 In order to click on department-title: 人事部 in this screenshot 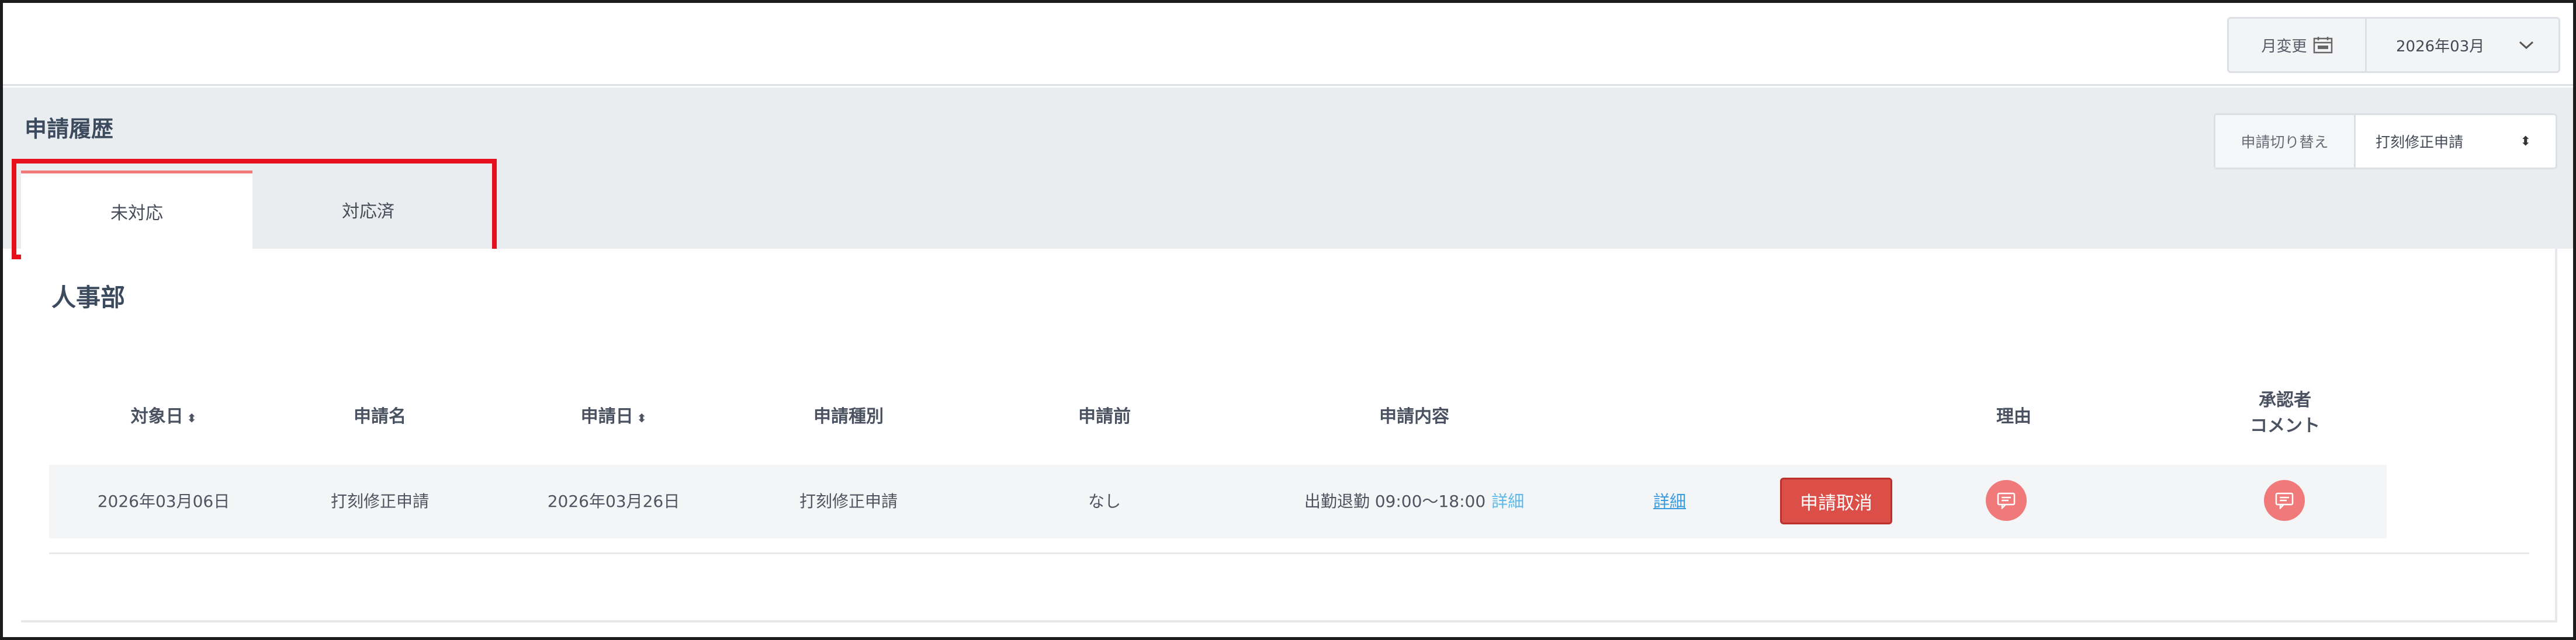, I will do `click(89, 297)`.